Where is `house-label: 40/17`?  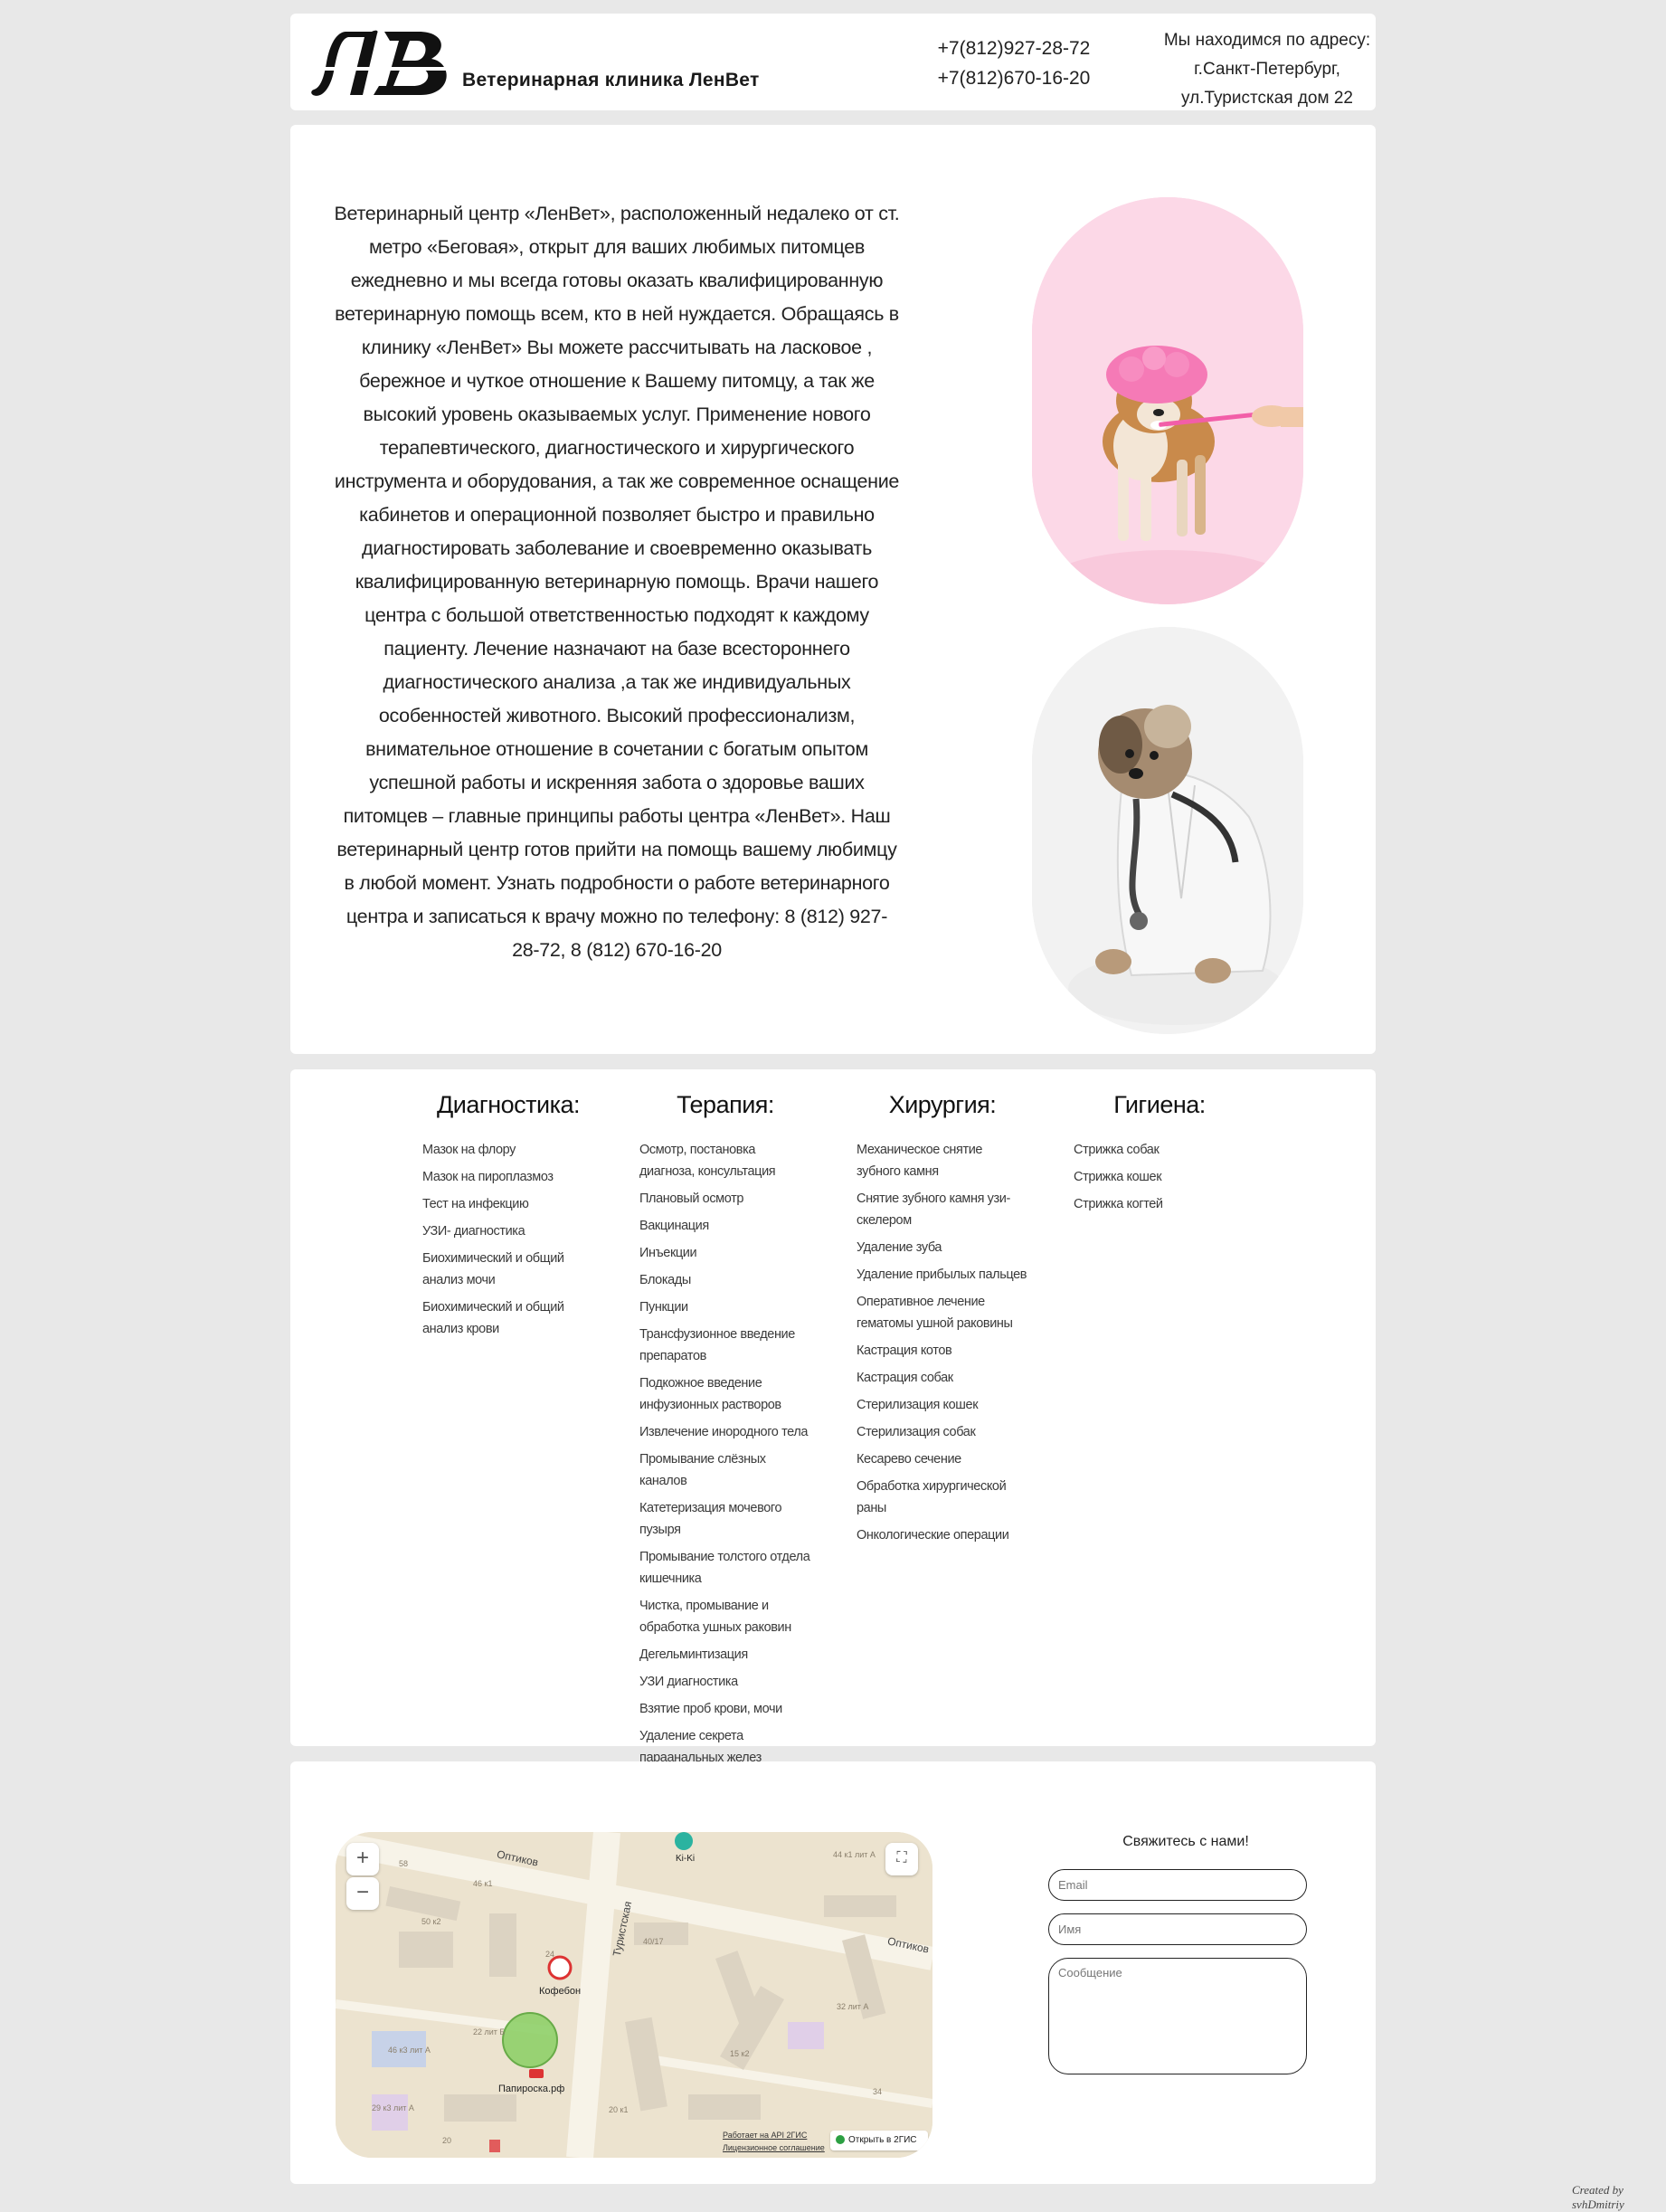 house-label: 40/17 is located at coordinates (653, 1942).